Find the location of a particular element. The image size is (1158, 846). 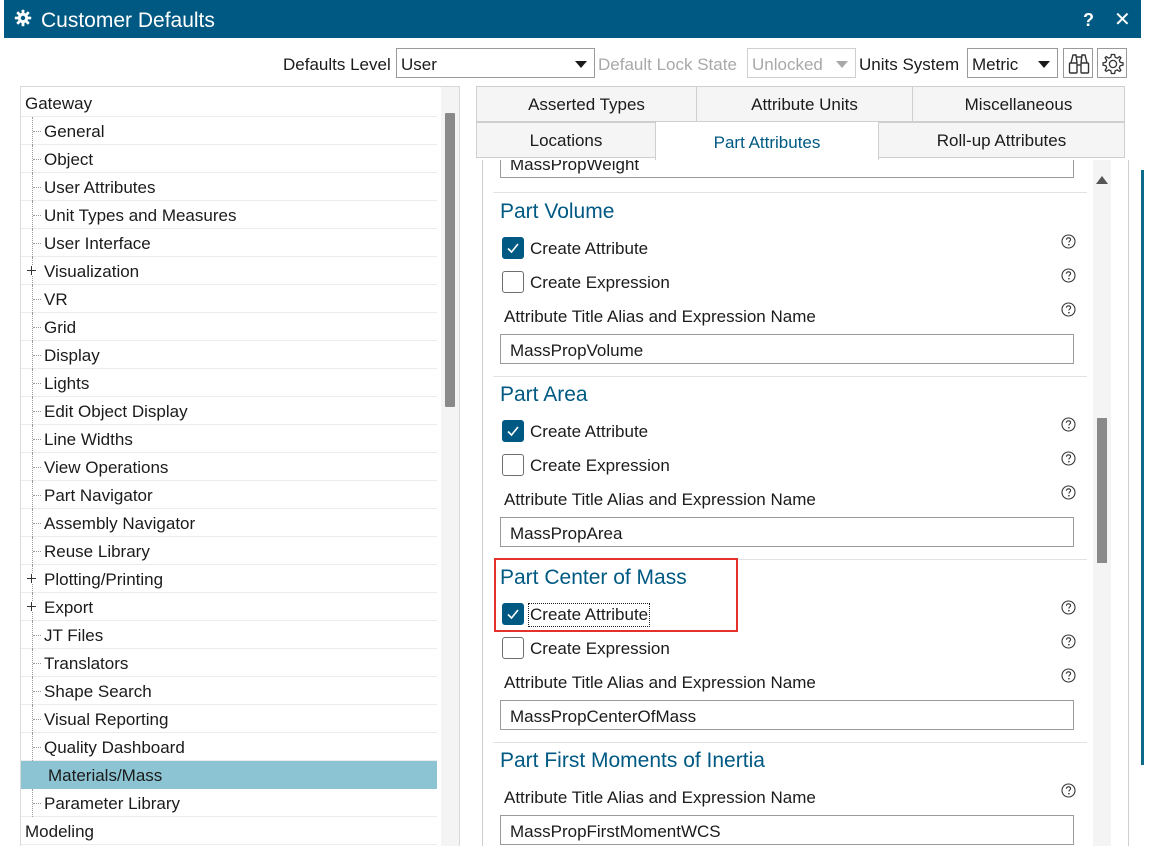

checkmark-icon is located at coordinates (513, 431).